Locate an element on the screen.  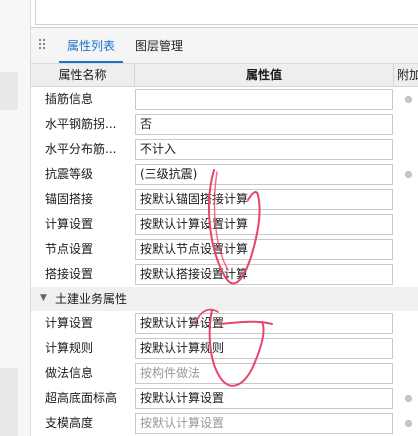
property-name: 计算规则 is located at coordinates (69, 348).